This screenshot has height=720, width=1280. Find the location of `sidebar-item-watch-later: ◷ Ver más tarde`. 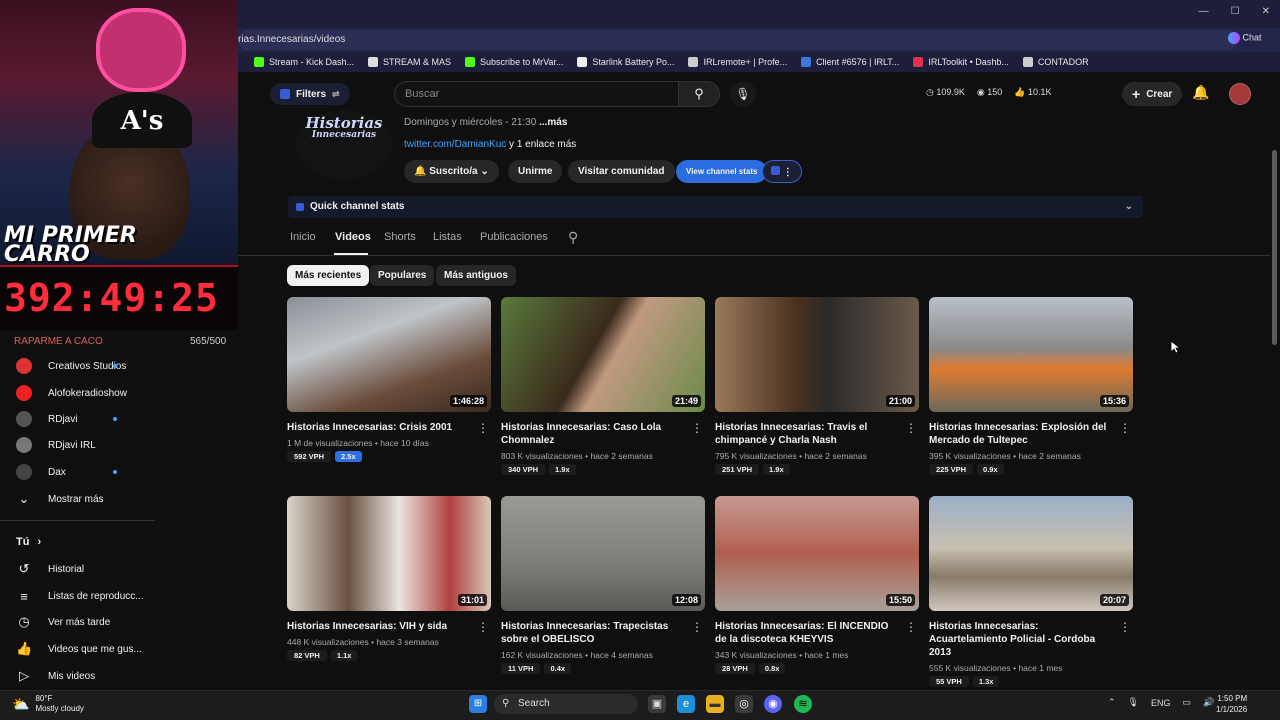

sidebar-item-watch-later: ◷ Ver más tarde is located at coordinates (83, 622).